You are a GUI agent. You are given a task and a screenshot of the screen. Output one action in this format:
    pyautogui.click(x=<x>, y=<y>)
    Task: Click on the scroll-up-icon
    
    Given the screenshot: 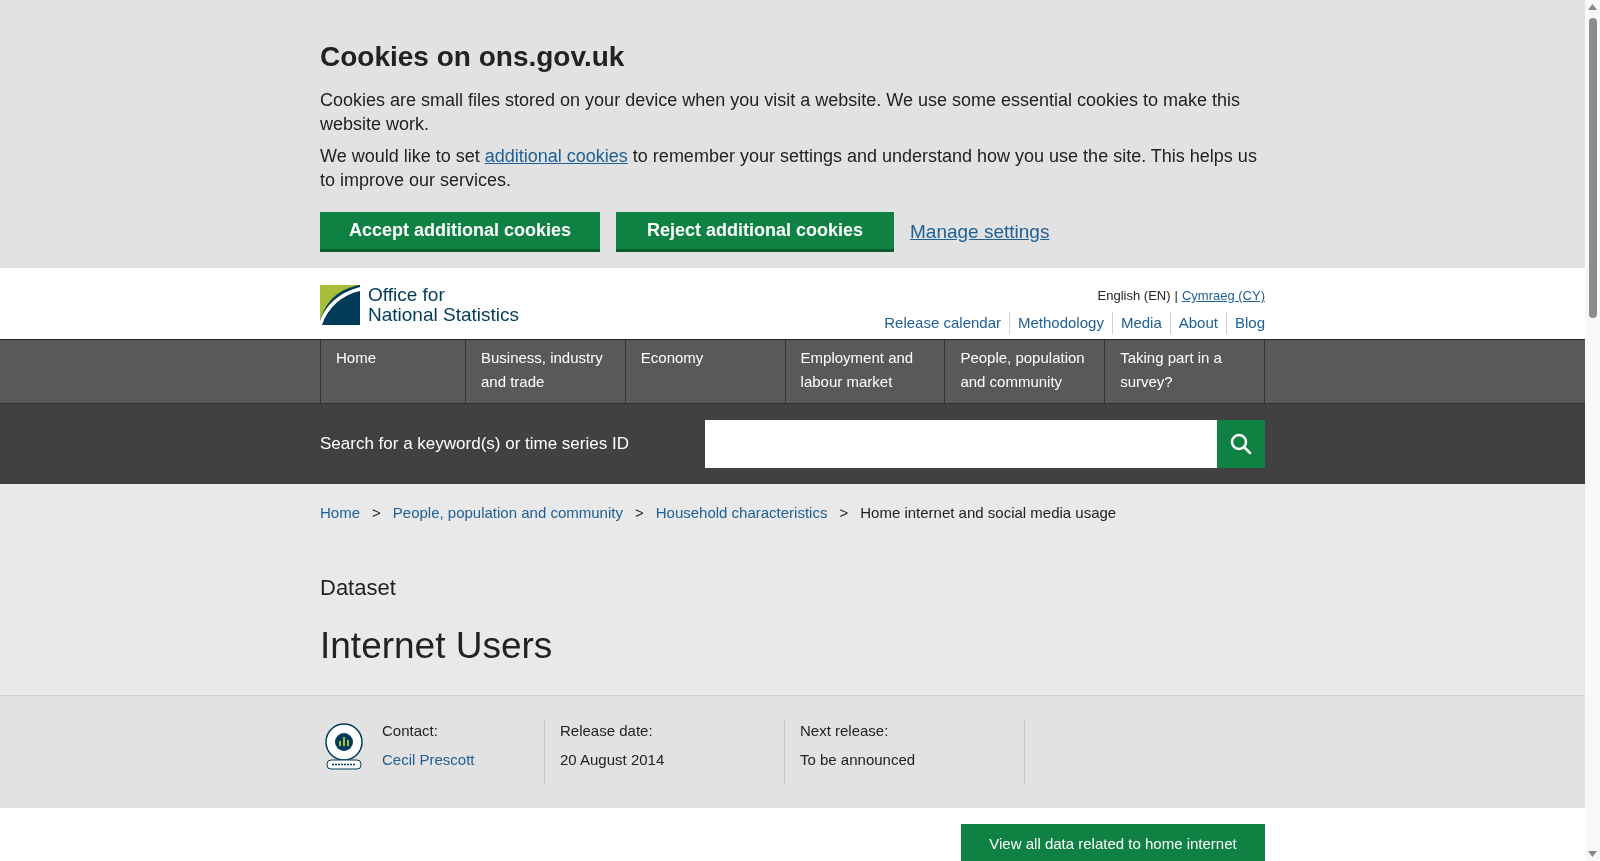 What is the action you would take?
    pyautogui.click(x=1592, y=7)
    